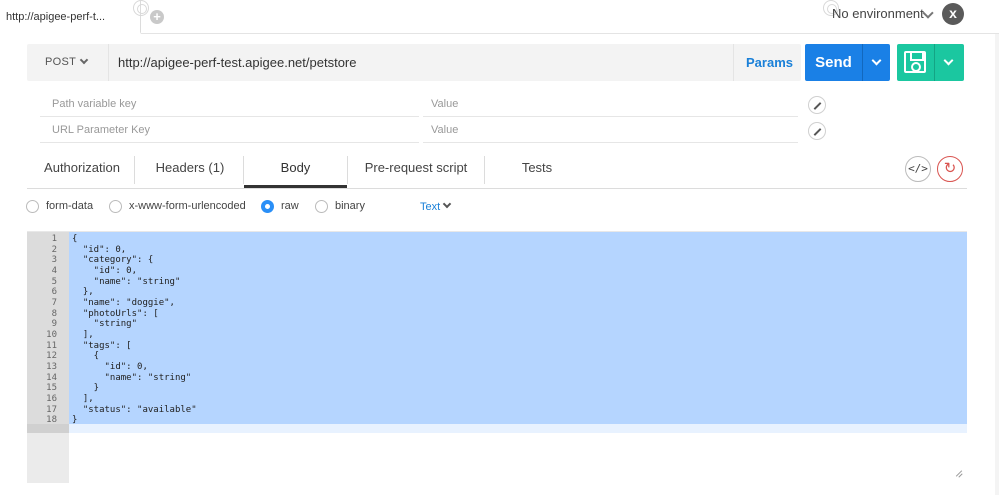  Describe the element at coordinates (134, 409) in the screenshot. I see `code-text: "status": "available"` at that location.